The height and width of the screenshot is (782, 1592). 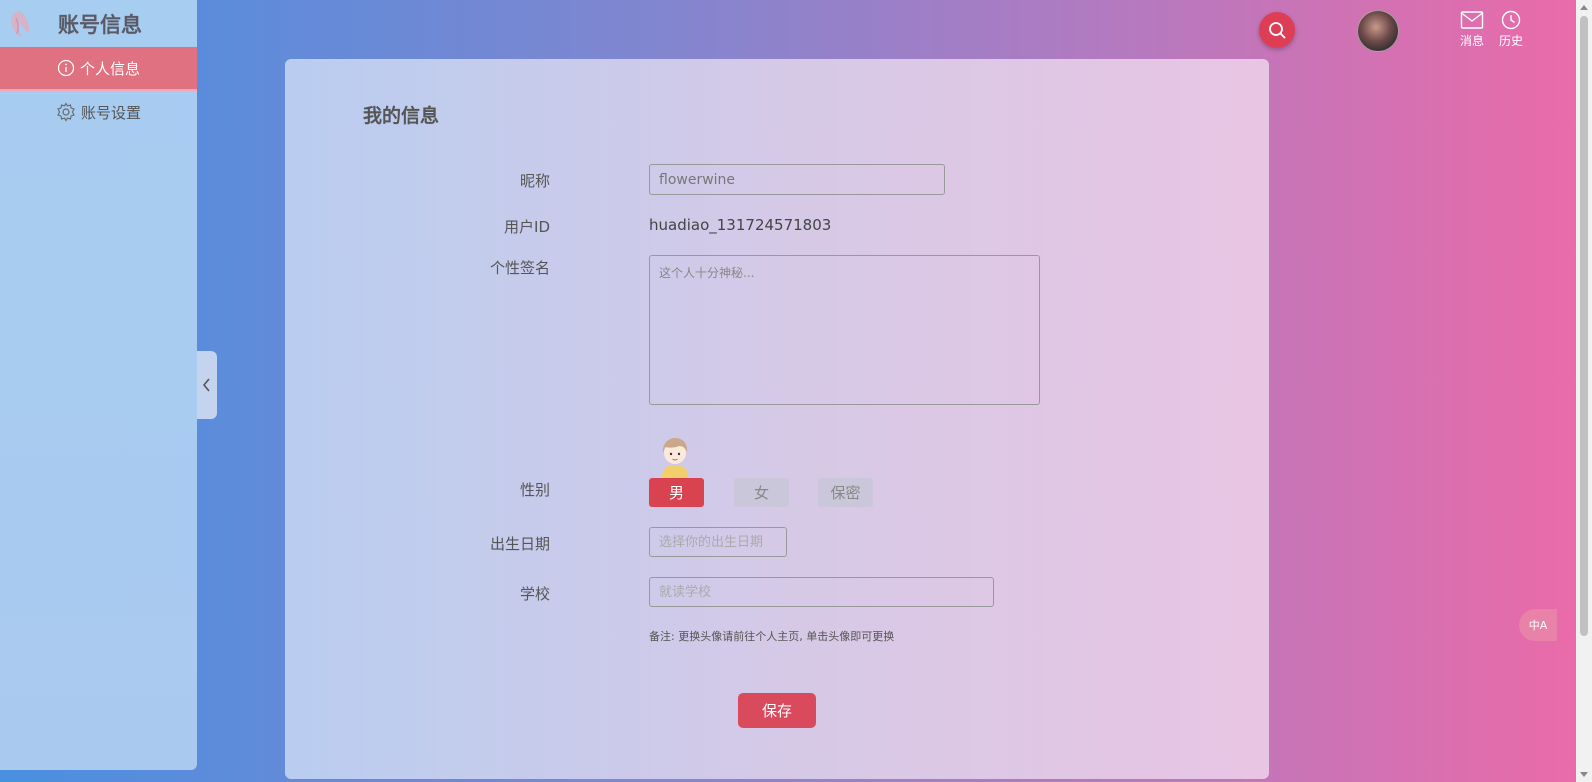 I want to click on school-input, so click(x=821, y=592).